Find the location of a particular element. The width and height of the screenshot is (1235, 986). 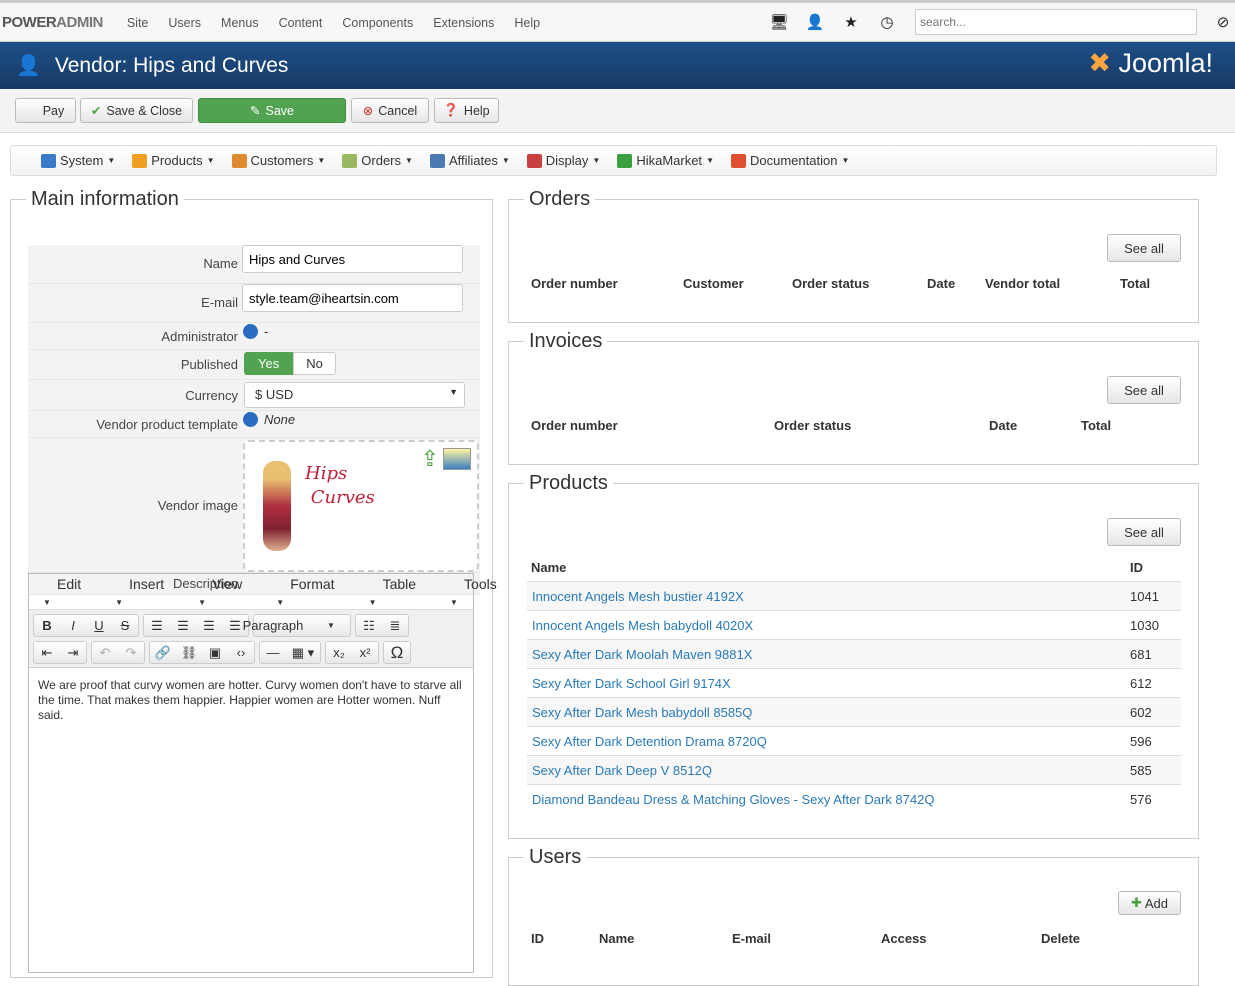

product-link: Sexy After Dark Detention Drama 8720Q is located at coordinates (649, 741).